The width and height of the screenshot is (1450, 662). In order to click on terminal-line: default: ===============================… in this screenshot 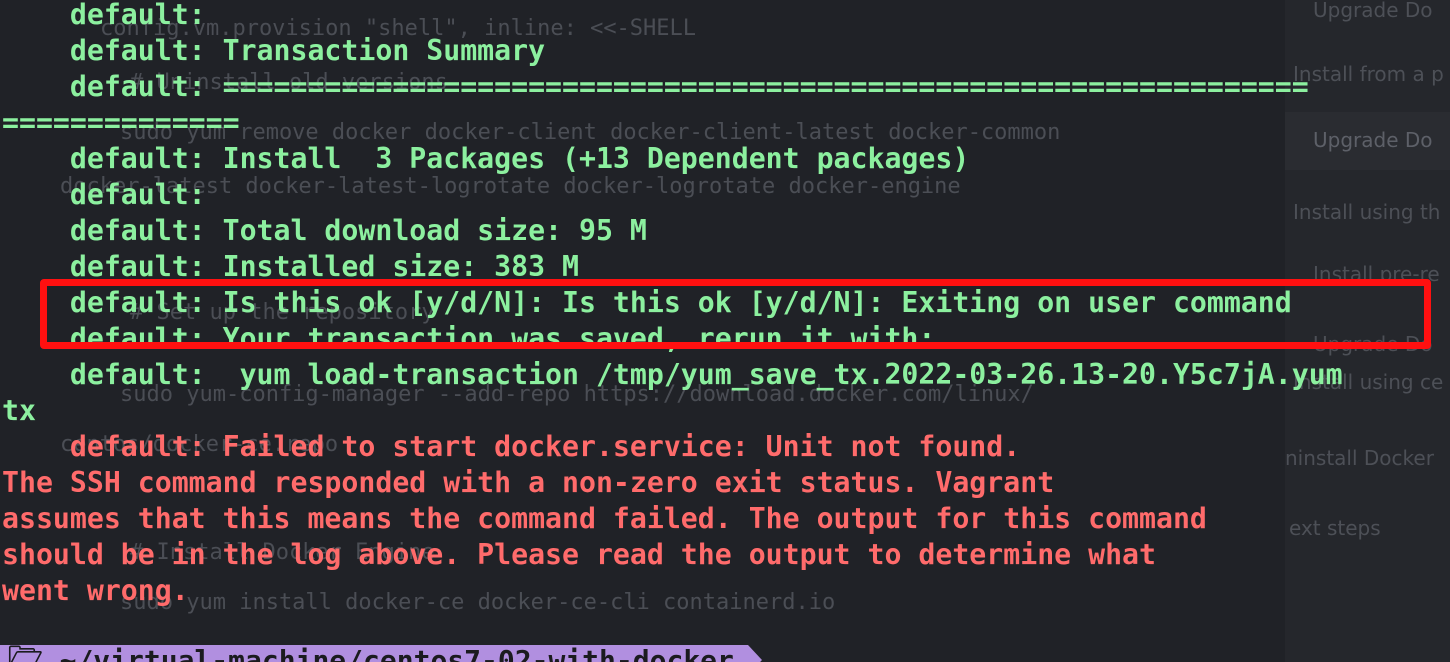, I will do `click(655, 86)`.